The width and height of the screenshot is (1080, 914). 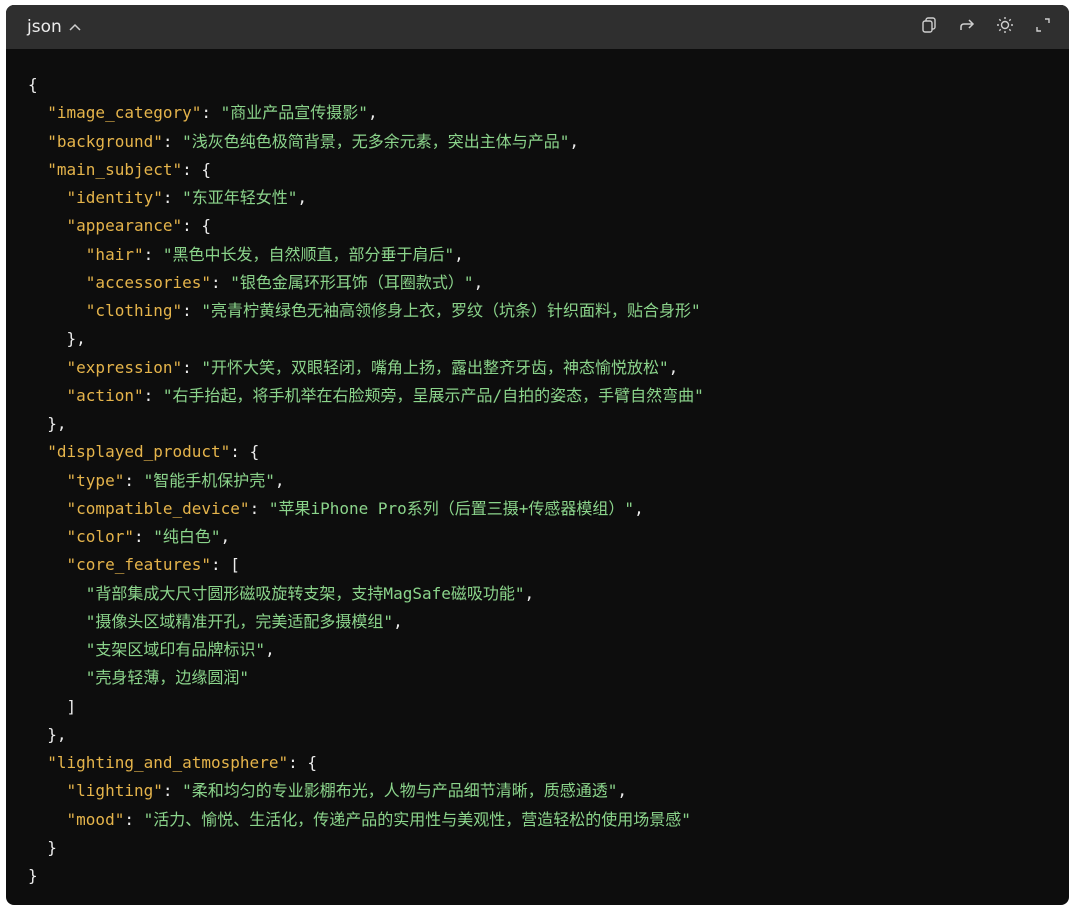 What do you see at coordinates (548, 226) in the screenshot?
I see `code-line: "appearance": {` at bounding box center [548, 226].